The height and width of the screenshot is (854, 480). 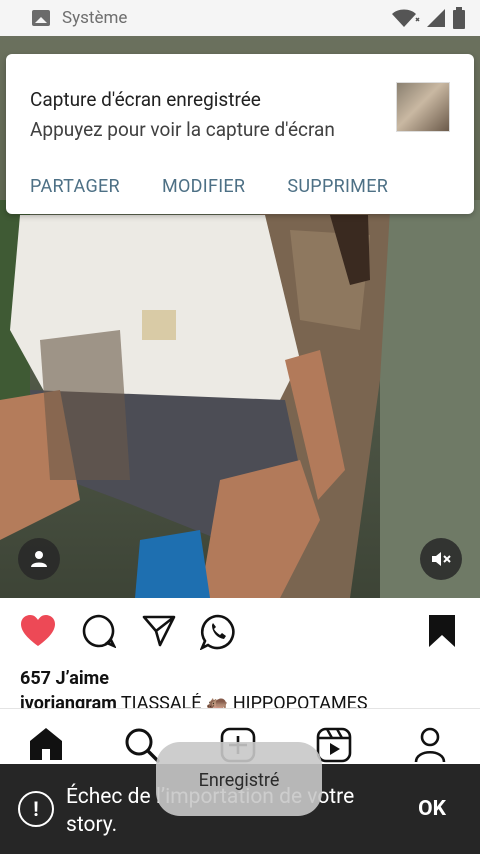 What do you see at coordinates (68, 701) in the screenshot?
I see `caption-username: ivoriangram` at bounding box center [68, 701].